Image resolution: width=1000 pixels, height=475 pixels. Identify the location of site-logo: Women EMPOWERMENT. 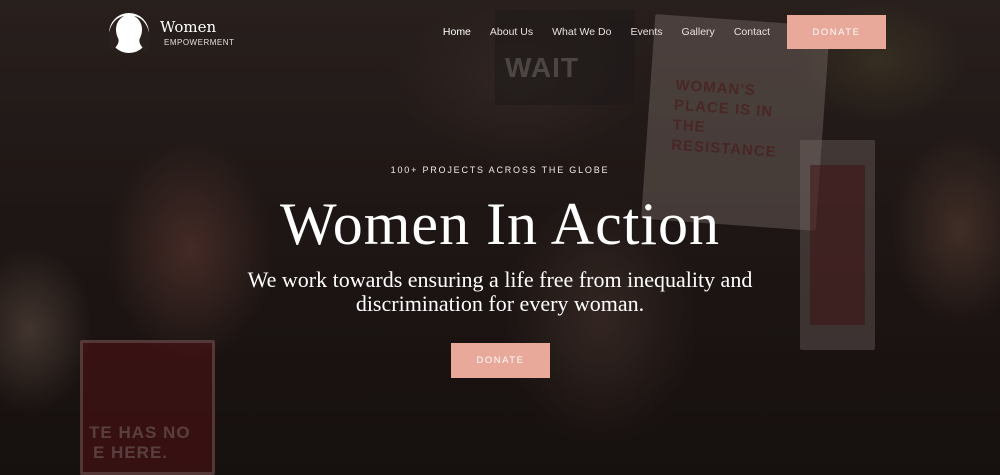
(169, 33).